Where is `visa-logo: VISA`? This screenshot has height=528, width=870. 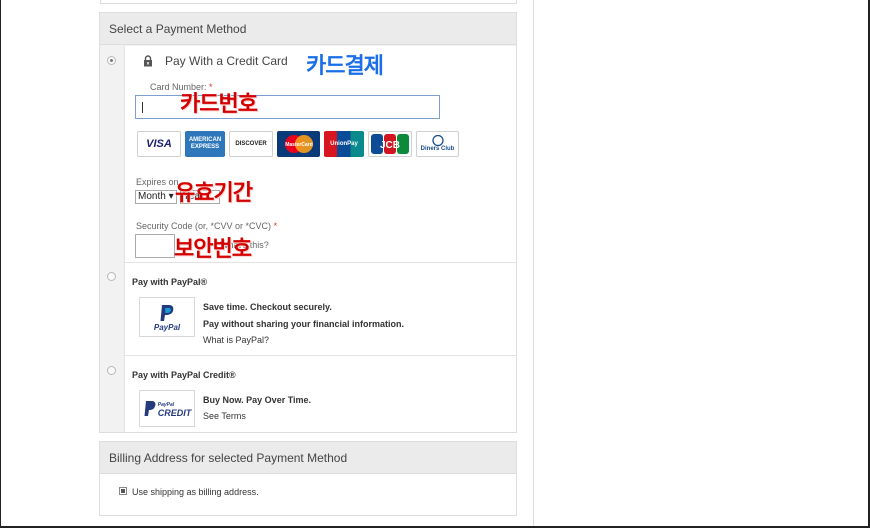 visa-logo: VISA is located at coordinates (159, 144).